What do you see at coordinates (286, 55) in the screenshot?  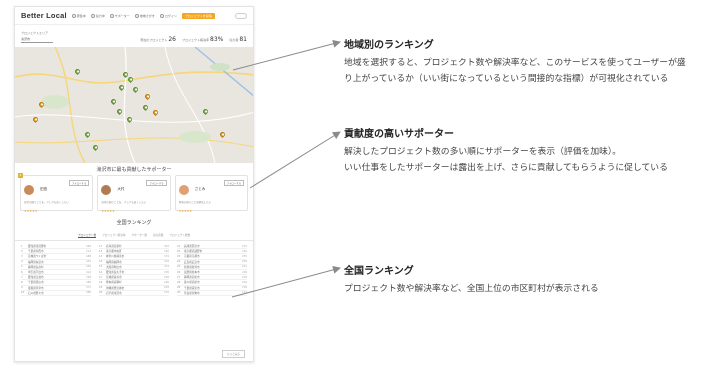 I see `arrow-area-ranking` at bounding box center [286, 55].